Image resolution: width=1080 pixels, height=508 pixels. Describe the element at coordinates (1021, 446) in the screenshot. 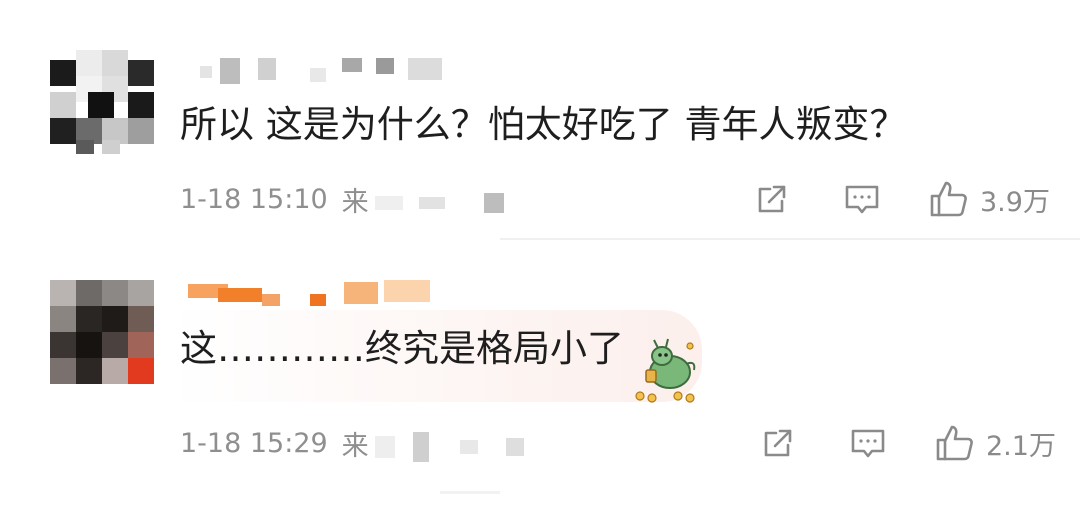

I see `like-count: 2.1万` at that location.